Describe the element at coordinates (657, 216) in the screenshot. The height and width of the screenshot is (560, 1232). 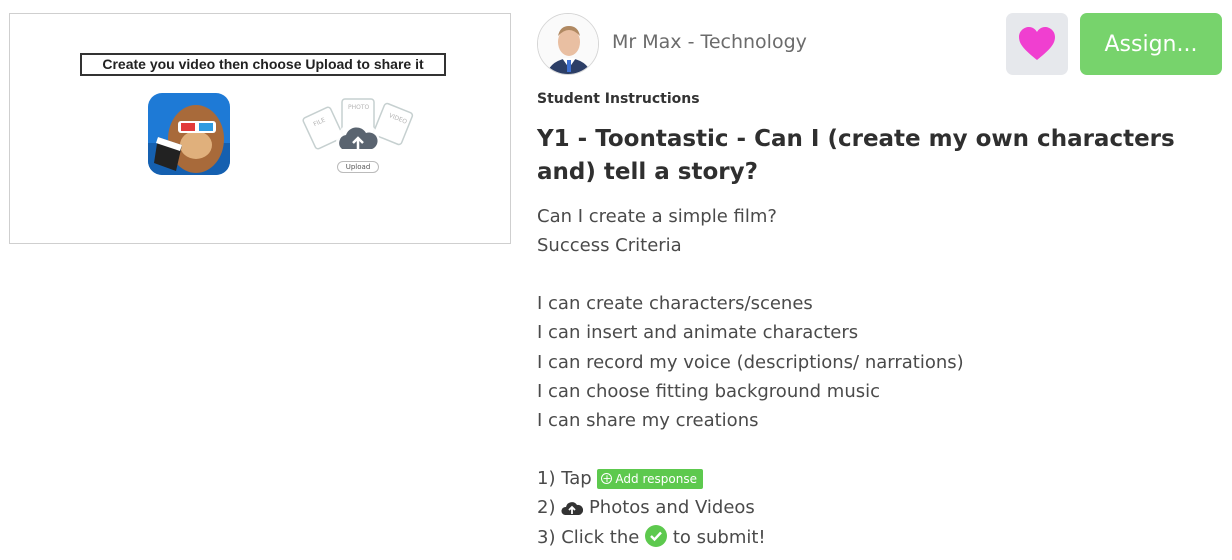
I see `instruction-line: Can I create a simple film?` at that location.